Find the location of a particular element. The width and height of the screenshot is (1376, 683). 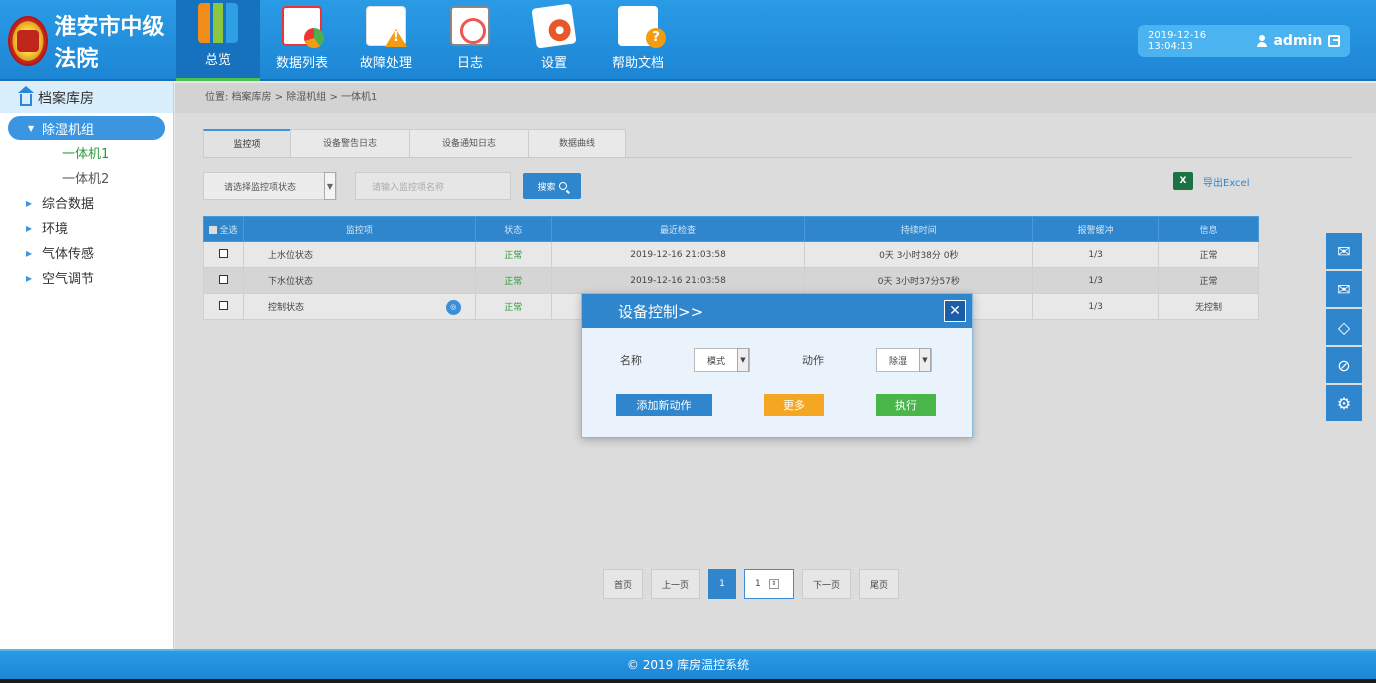

cell-name: 下水位状态 is located at coordinates (359, 280).